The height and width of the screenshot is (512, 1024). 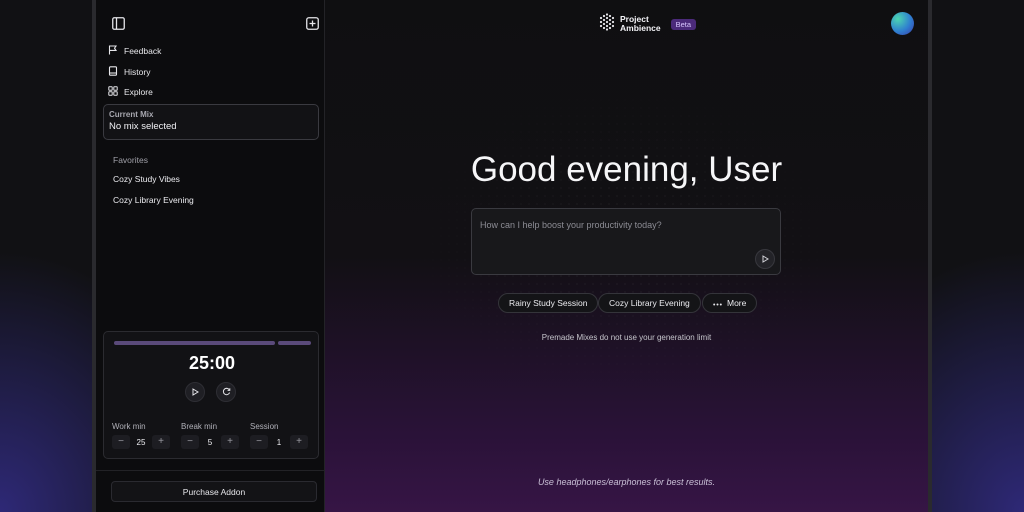 What do you see at coordinates (259, 442) in the screenshot?
I see `session-decrement: −` at bounding box center [259, 442].